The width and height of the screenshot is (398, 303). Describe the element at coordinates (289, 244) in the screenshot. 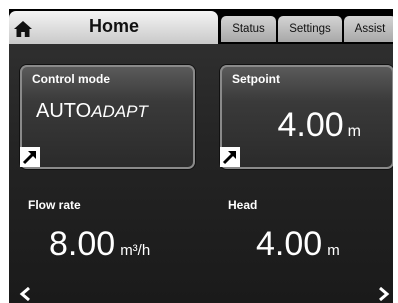

I see `head-number: 4.00` at that location.